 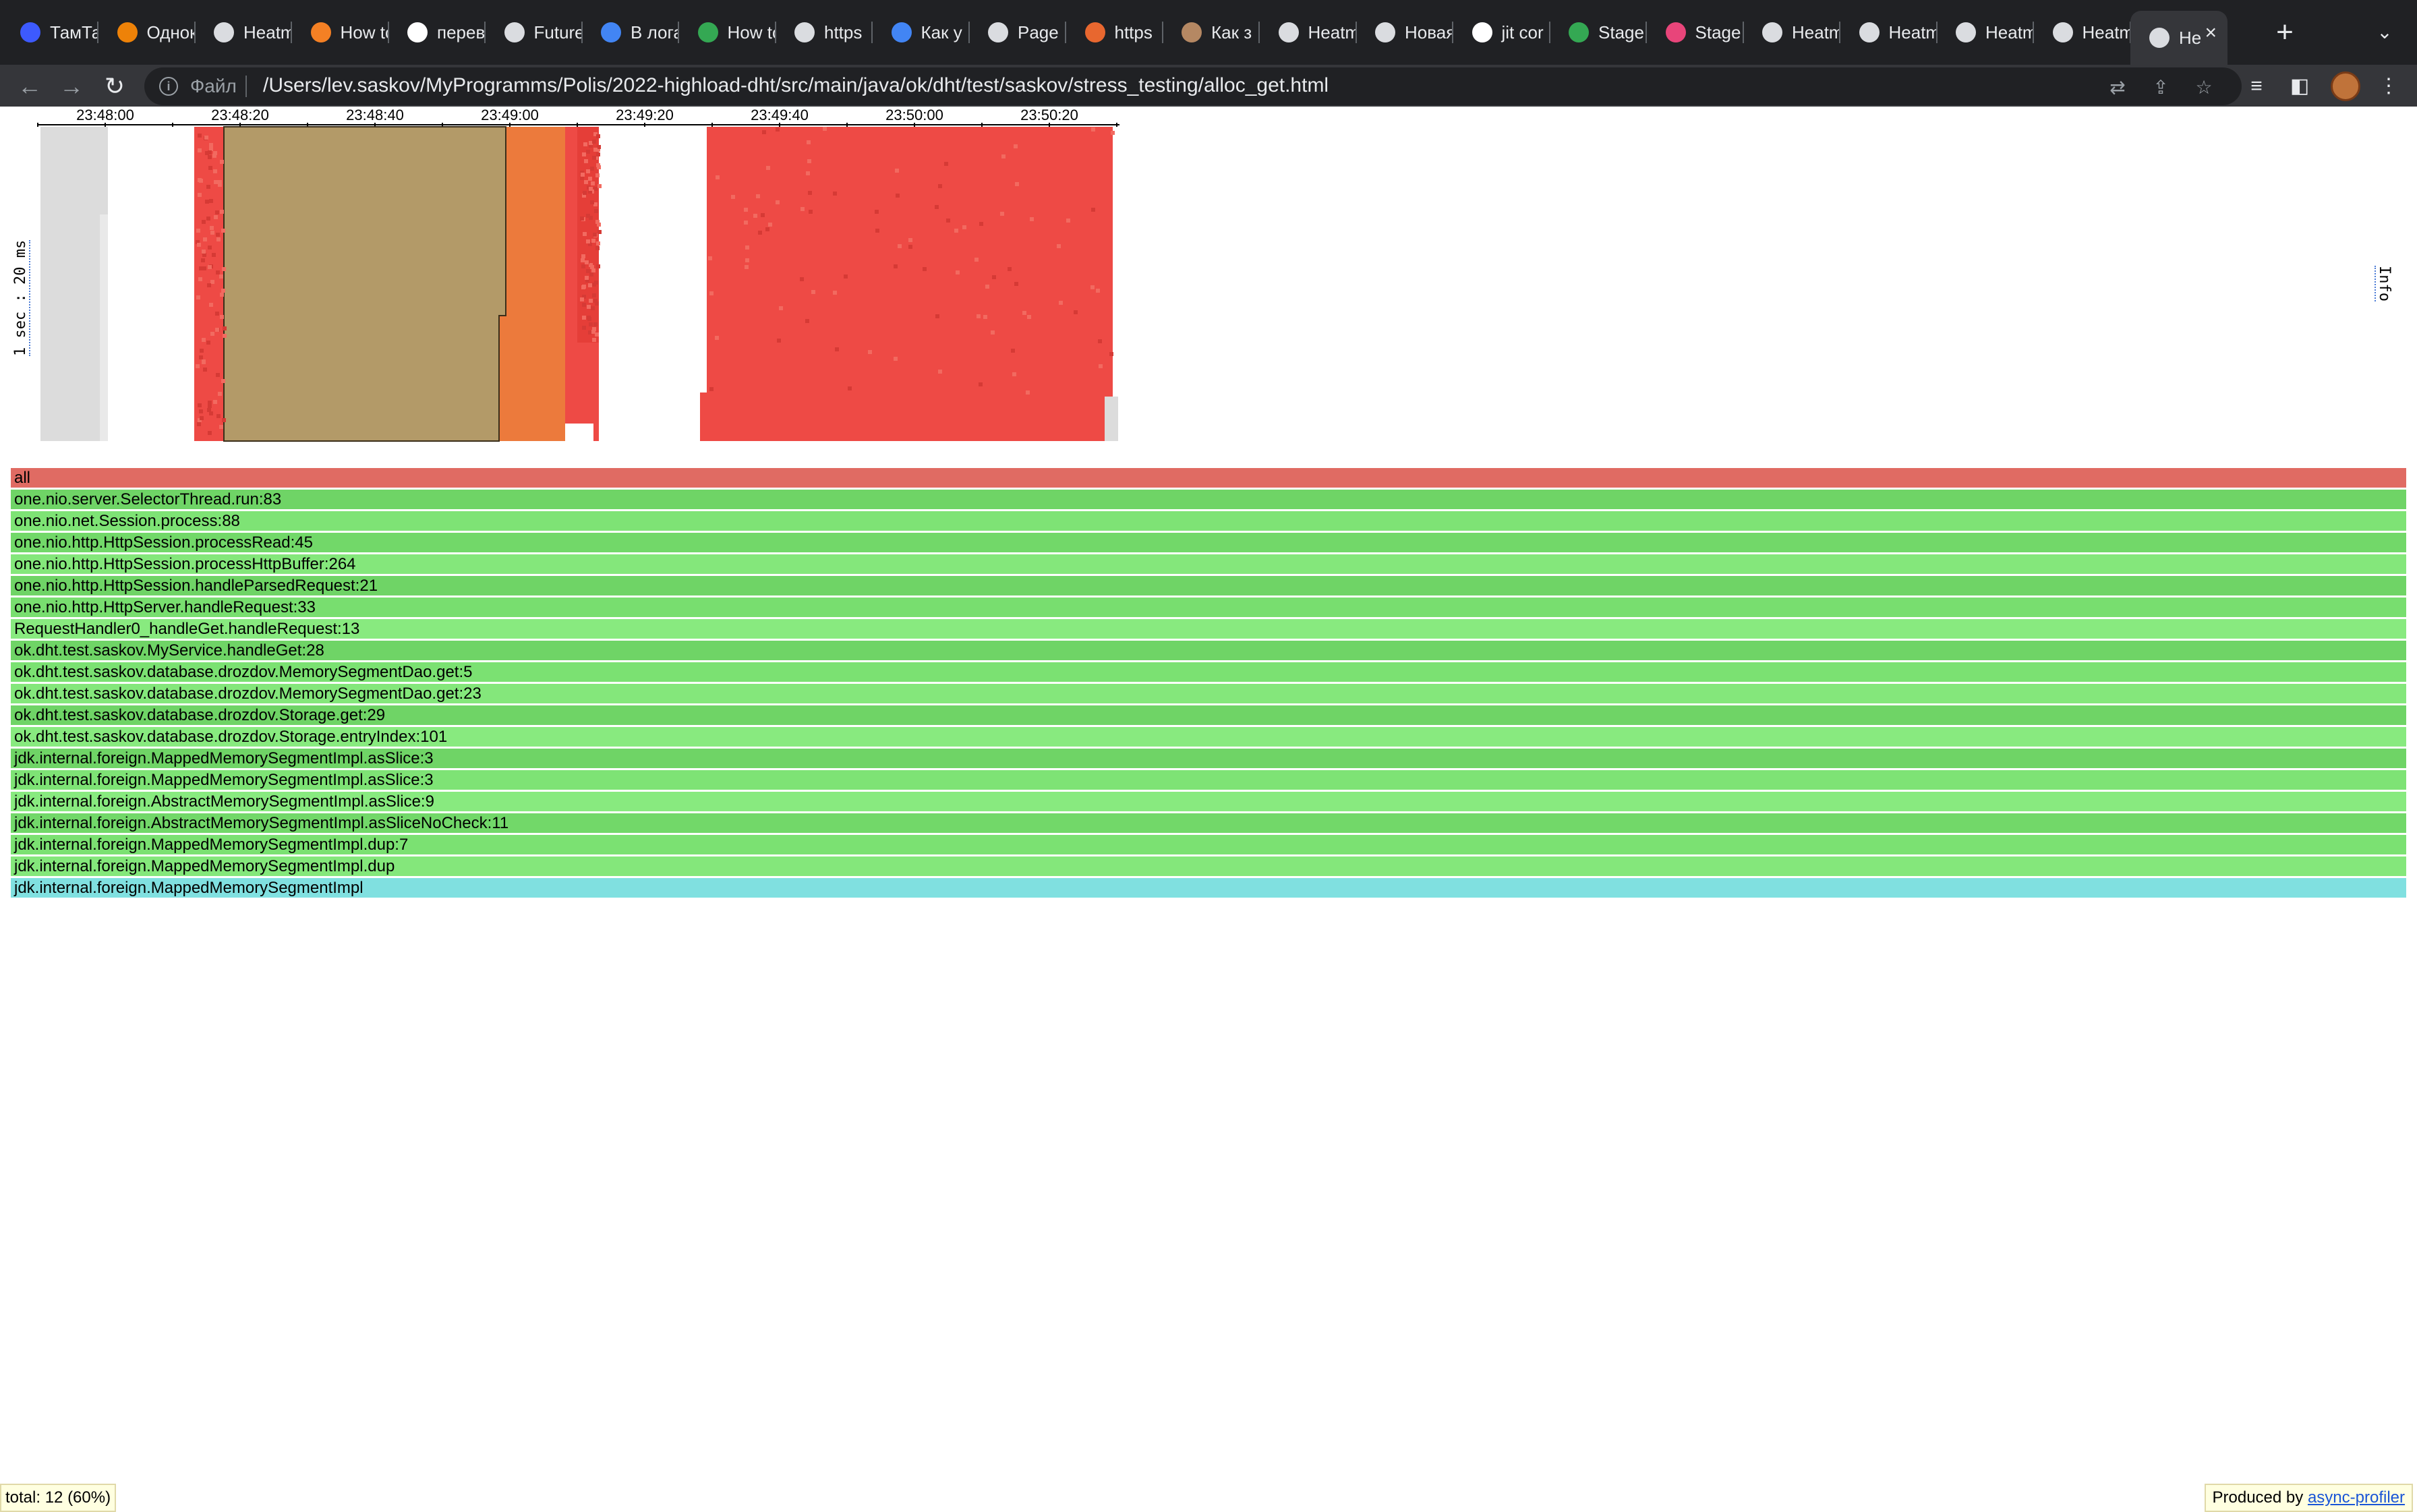 What do you see at coordinates (1211, 32) in the screenshot?
I see `tab-12: Как з` at bounding box center [1211, 32].